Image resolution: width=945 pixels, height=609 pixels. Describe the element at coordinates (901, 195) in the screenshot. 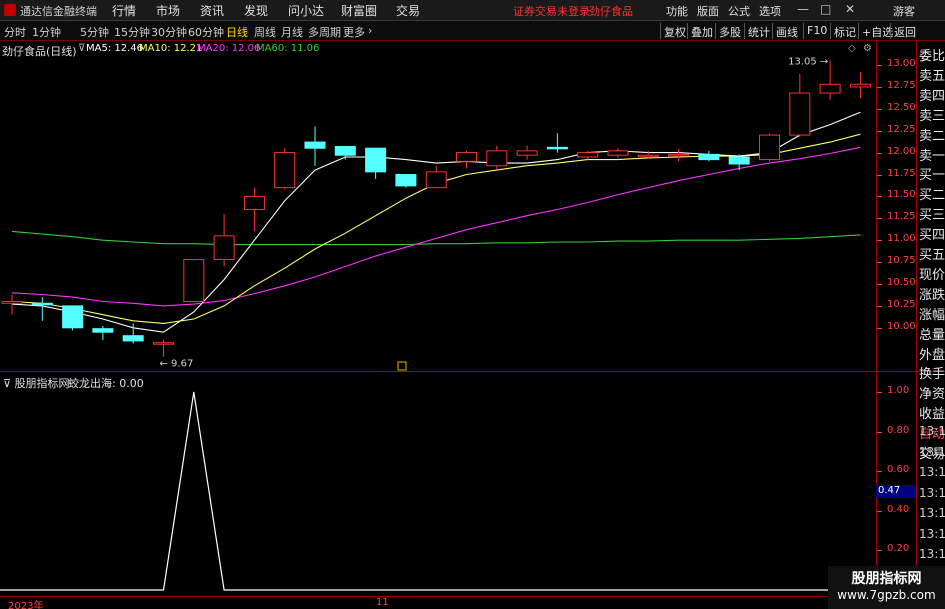

I see `price-axis-label: 11.50` at that location.